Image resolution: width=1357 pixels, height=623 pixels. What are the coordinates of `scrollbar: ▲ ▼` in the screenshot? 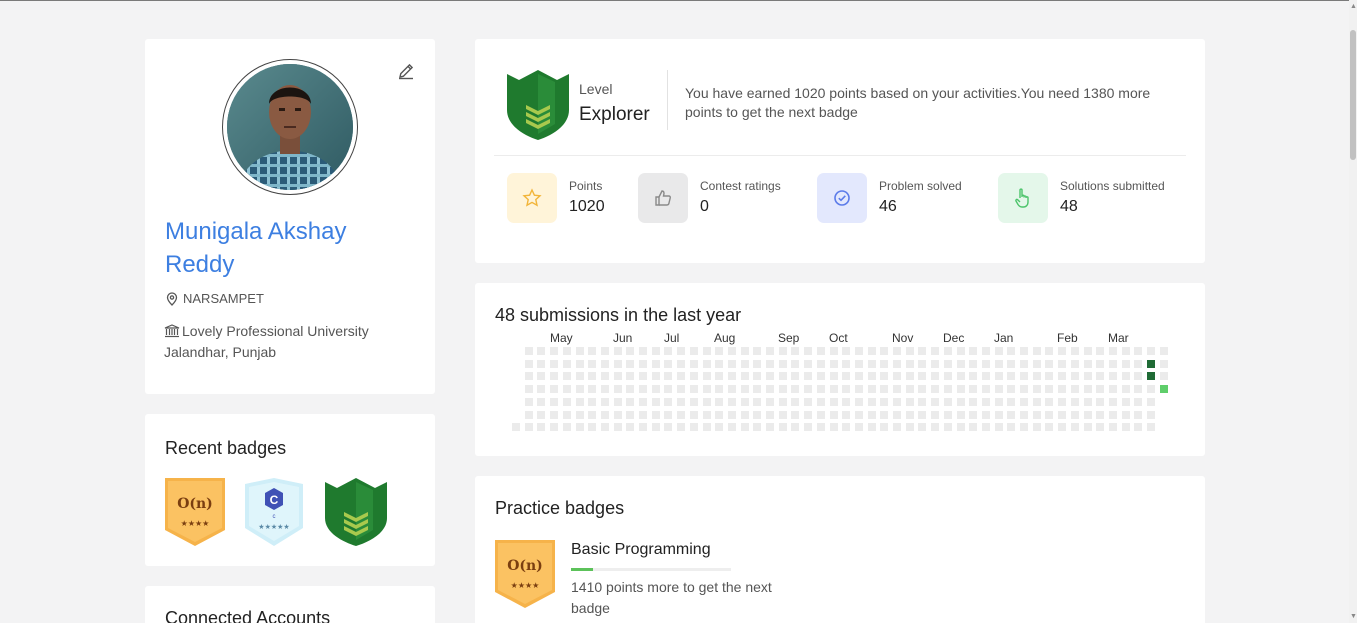 It's located at (1353, 311).